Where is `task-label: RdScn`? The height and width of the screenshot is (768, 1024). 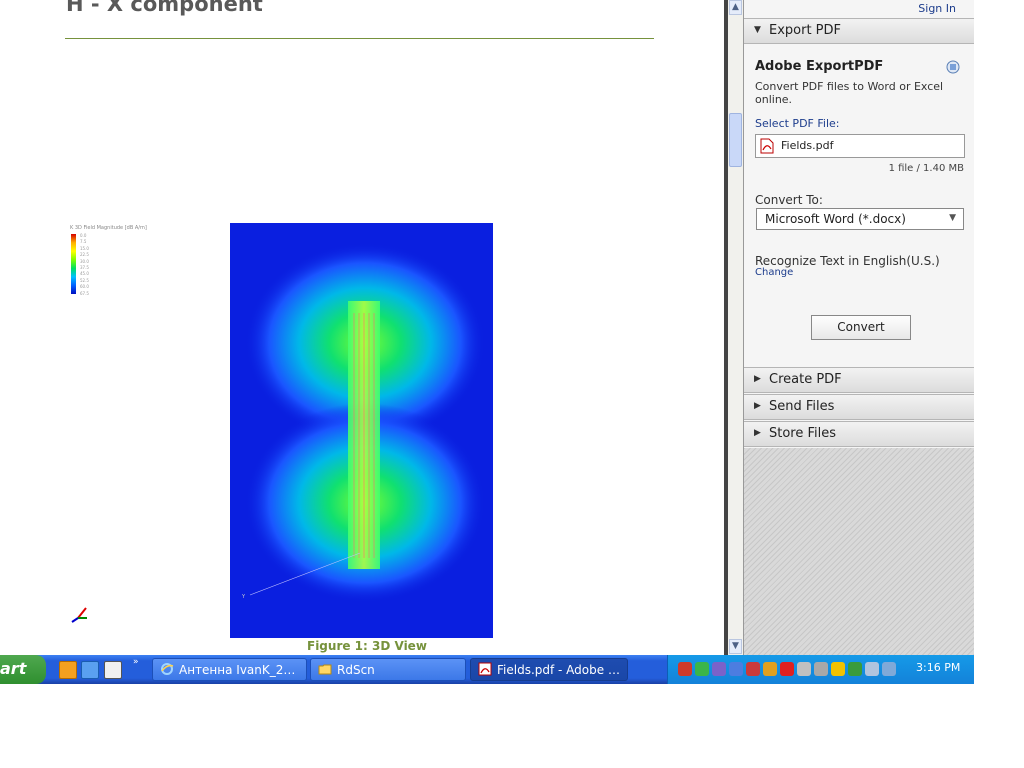
task-label: RdScn is located at coordinates (356, 670).